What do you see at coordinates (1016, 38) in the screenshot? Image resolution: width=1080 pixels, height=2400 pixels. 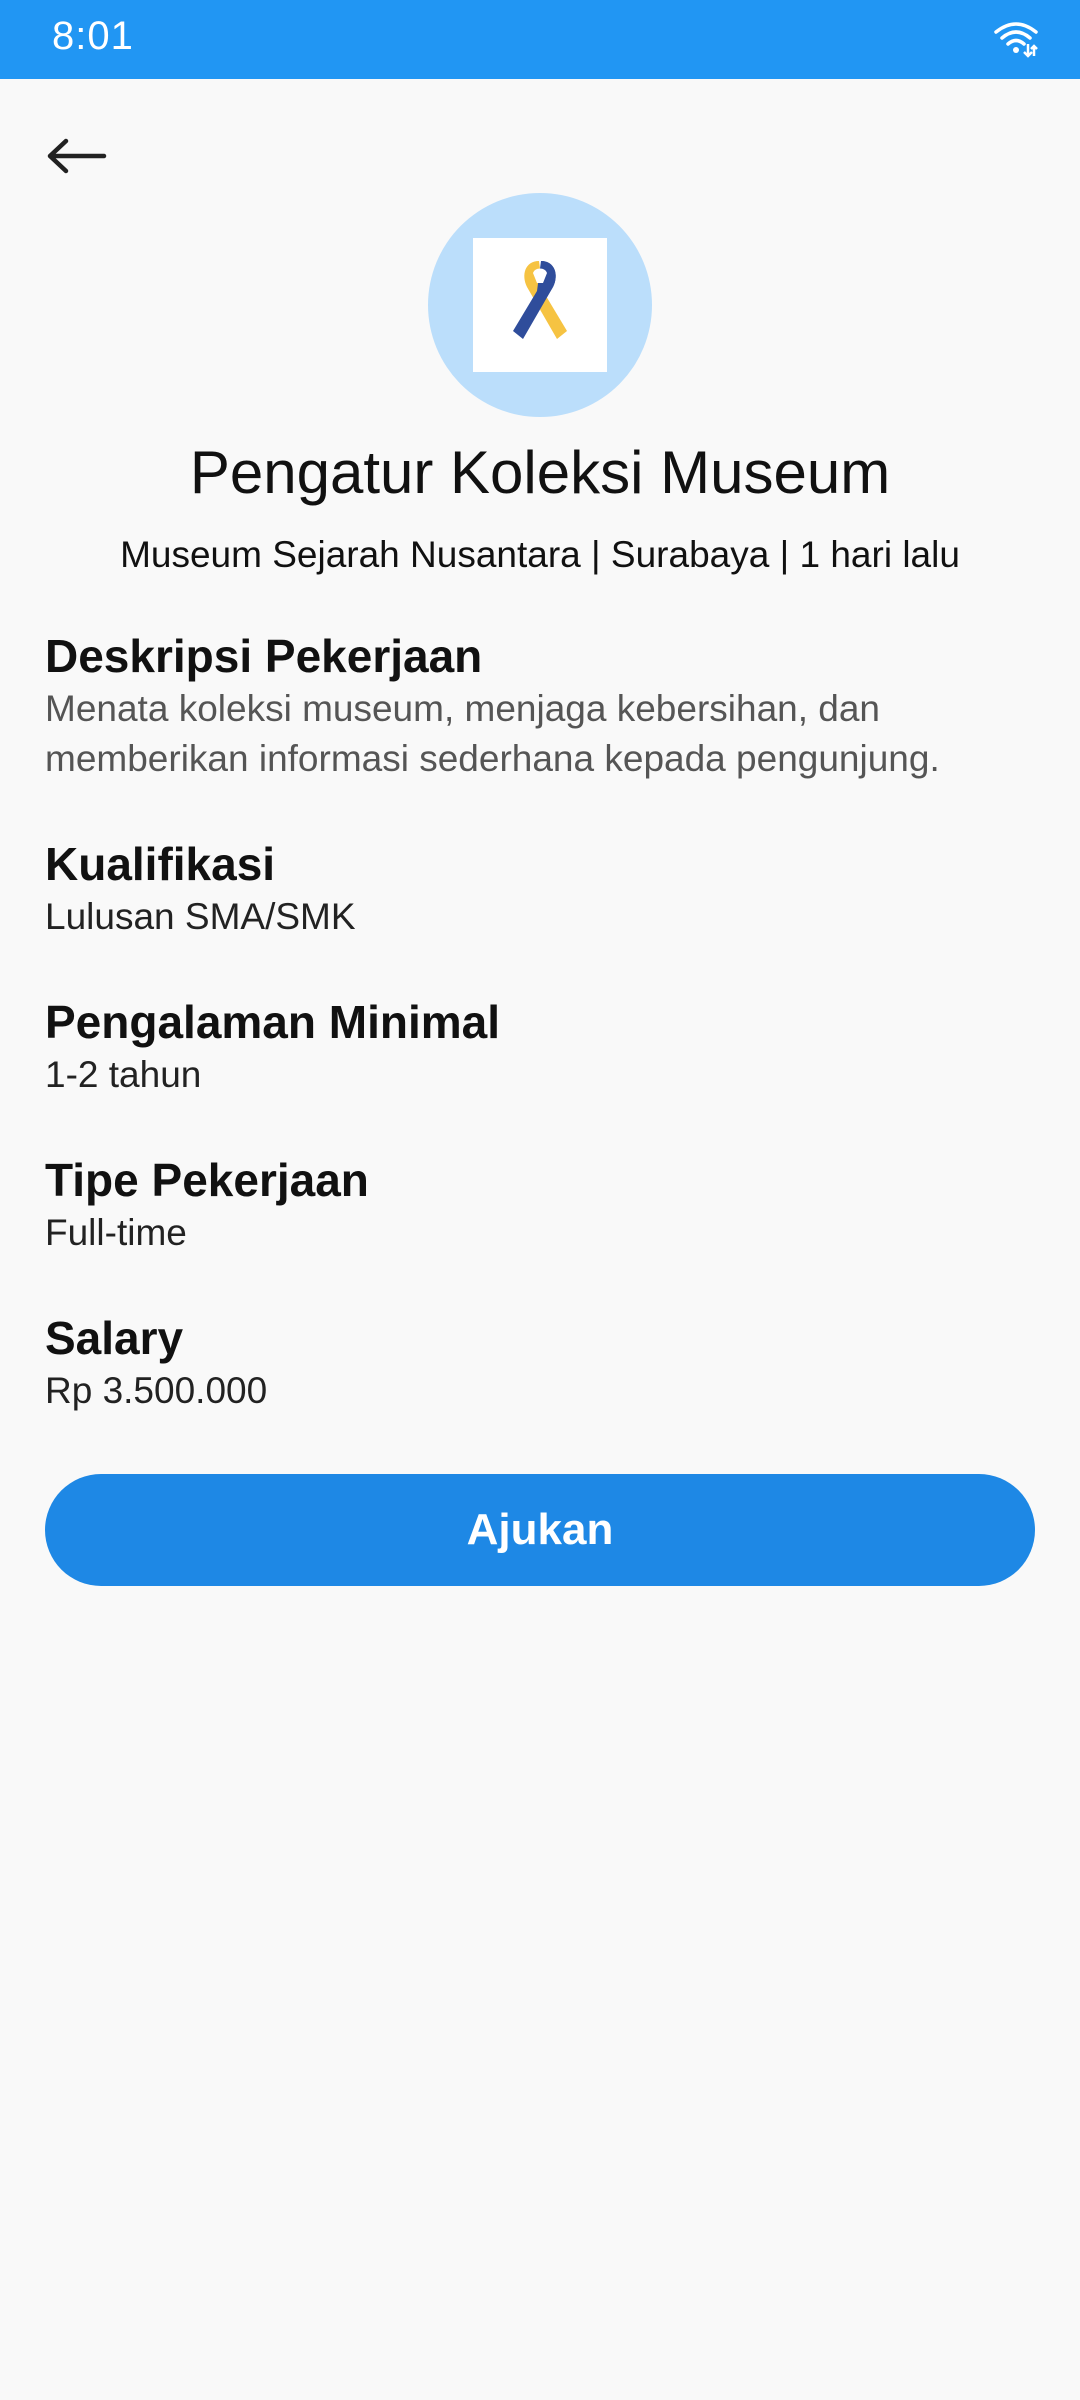 I see `wifi-icon` at bounding box center [1016, 38].